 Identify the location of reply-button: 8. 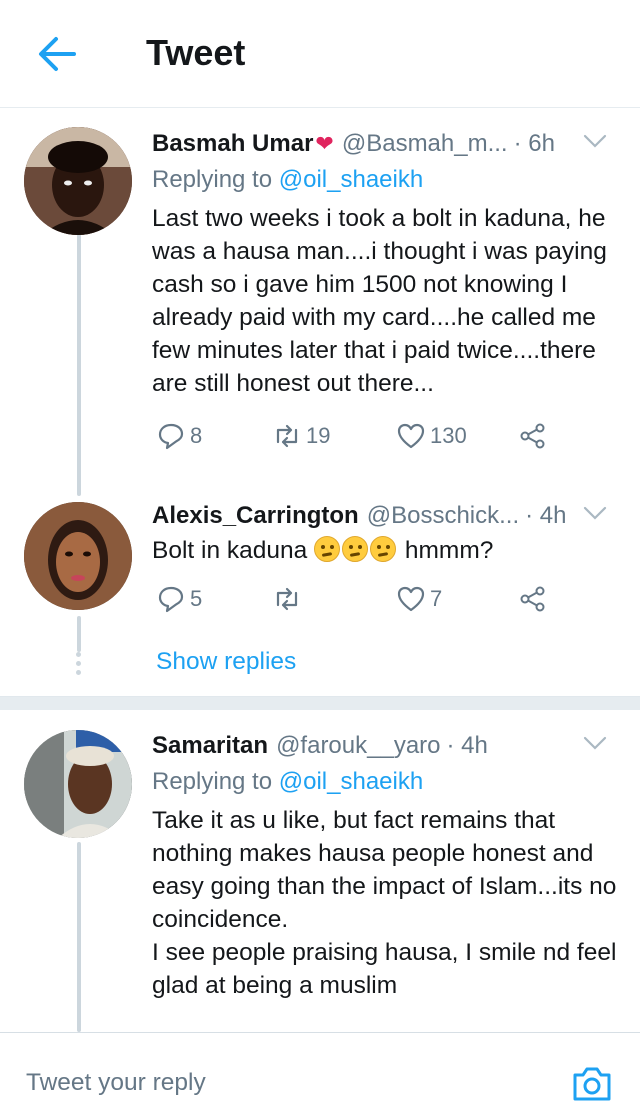
(179, 436).